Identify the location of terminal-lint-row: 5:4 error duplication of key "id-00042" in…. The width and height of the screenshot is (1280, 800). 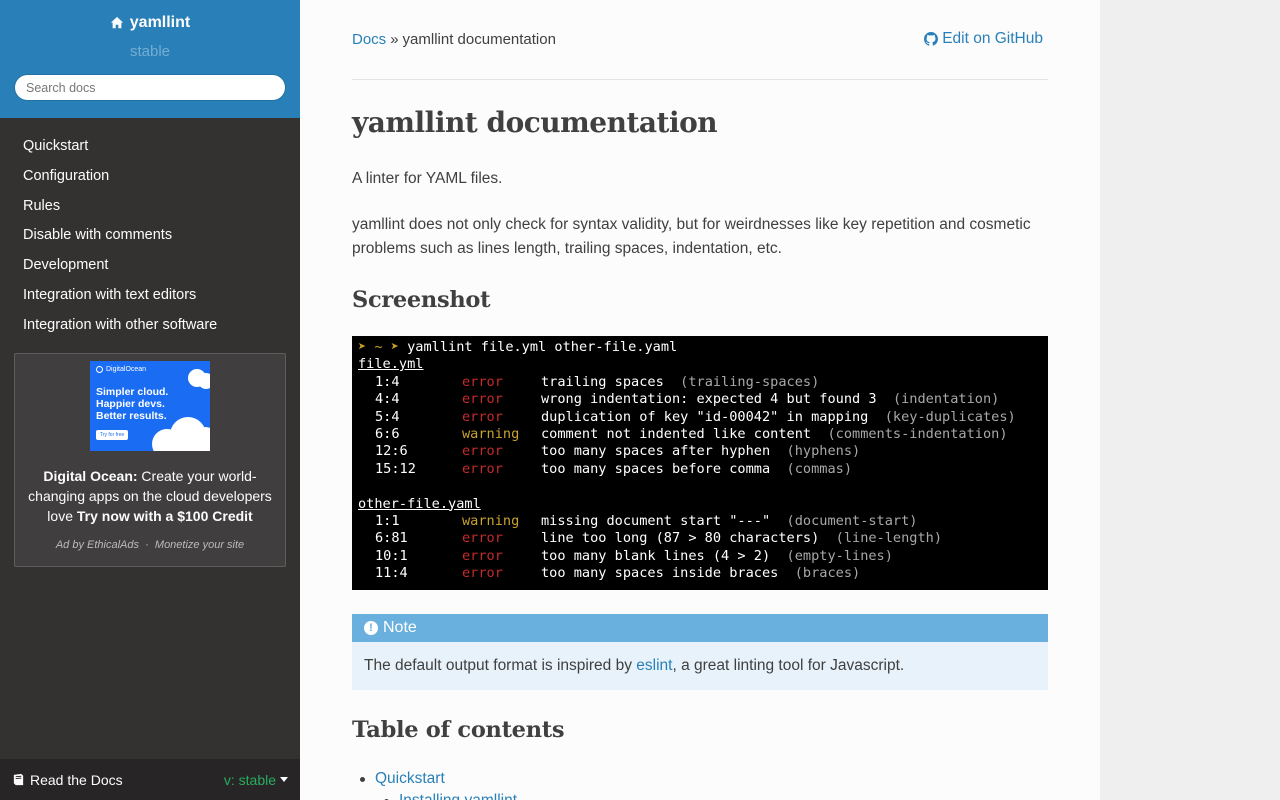
(703, 417).